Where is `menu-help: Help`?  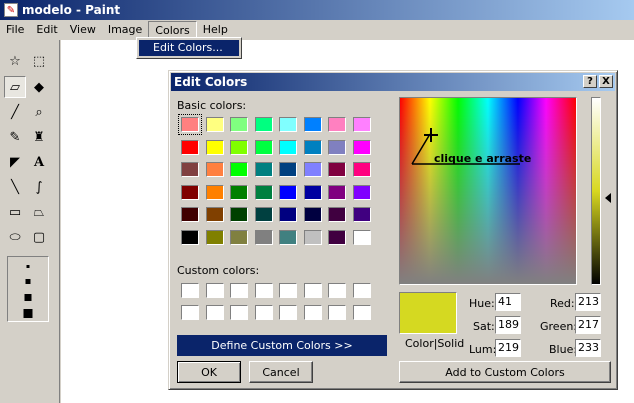
menu-help: Help is located at coordinates (215, 29).